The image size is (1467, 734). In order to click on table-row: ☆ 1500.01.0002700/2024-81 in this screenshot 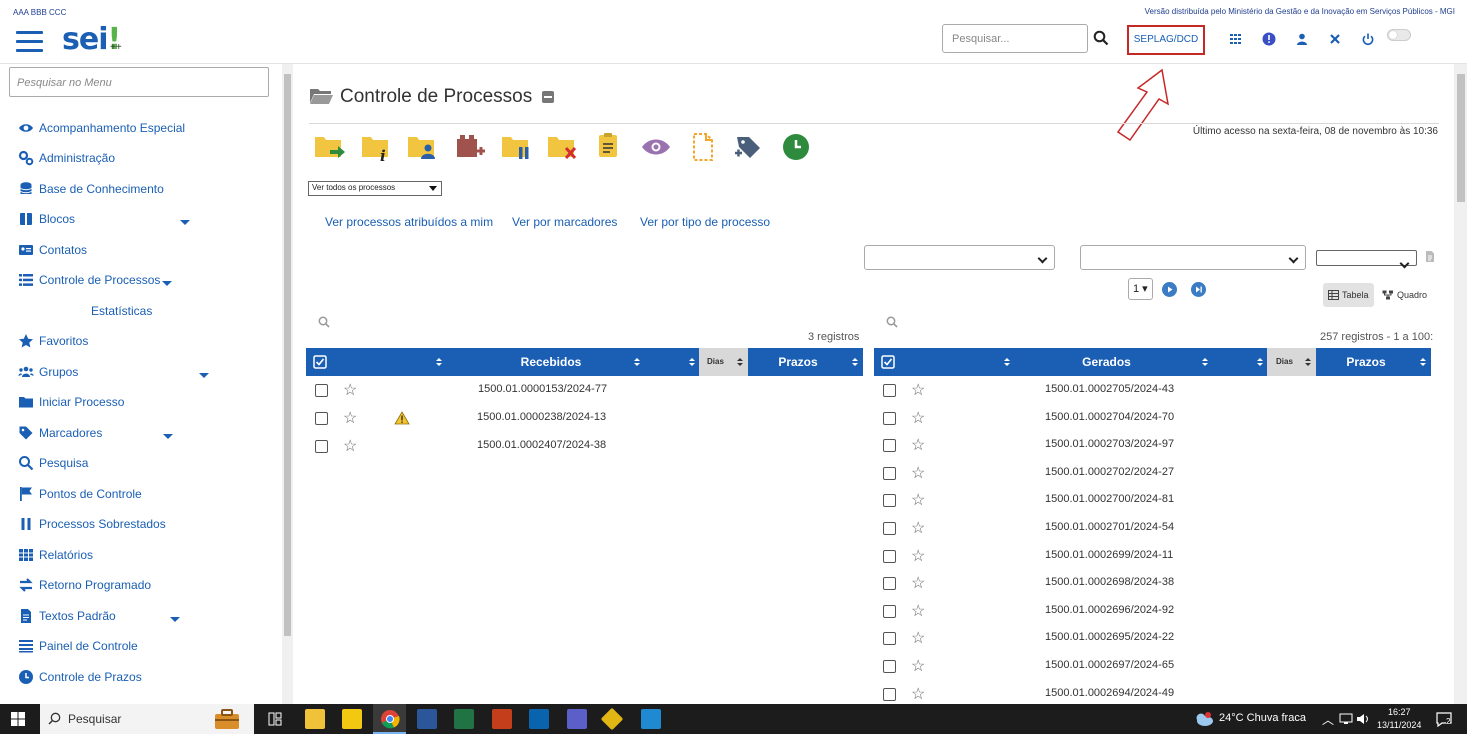, I will do `click(1152, 500)`.